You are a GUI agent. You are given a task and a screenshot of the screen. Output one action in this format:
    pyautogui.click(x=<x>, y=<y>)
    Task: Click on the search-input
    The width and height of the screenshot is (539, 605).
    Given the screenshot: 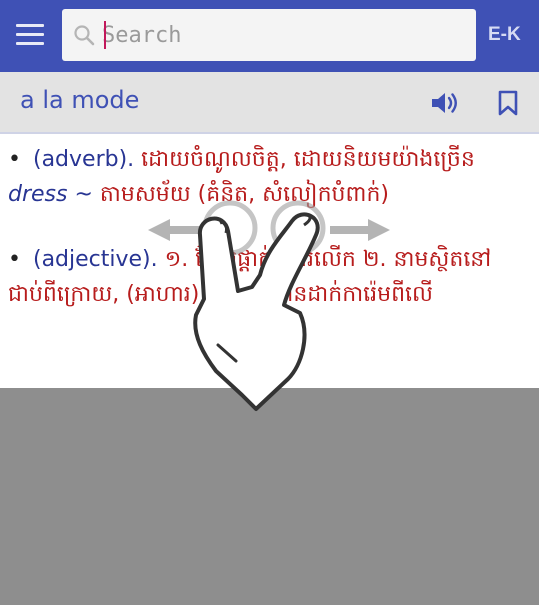 What is the action you would take?
    pyautogui.click(x=282, y=35)
    